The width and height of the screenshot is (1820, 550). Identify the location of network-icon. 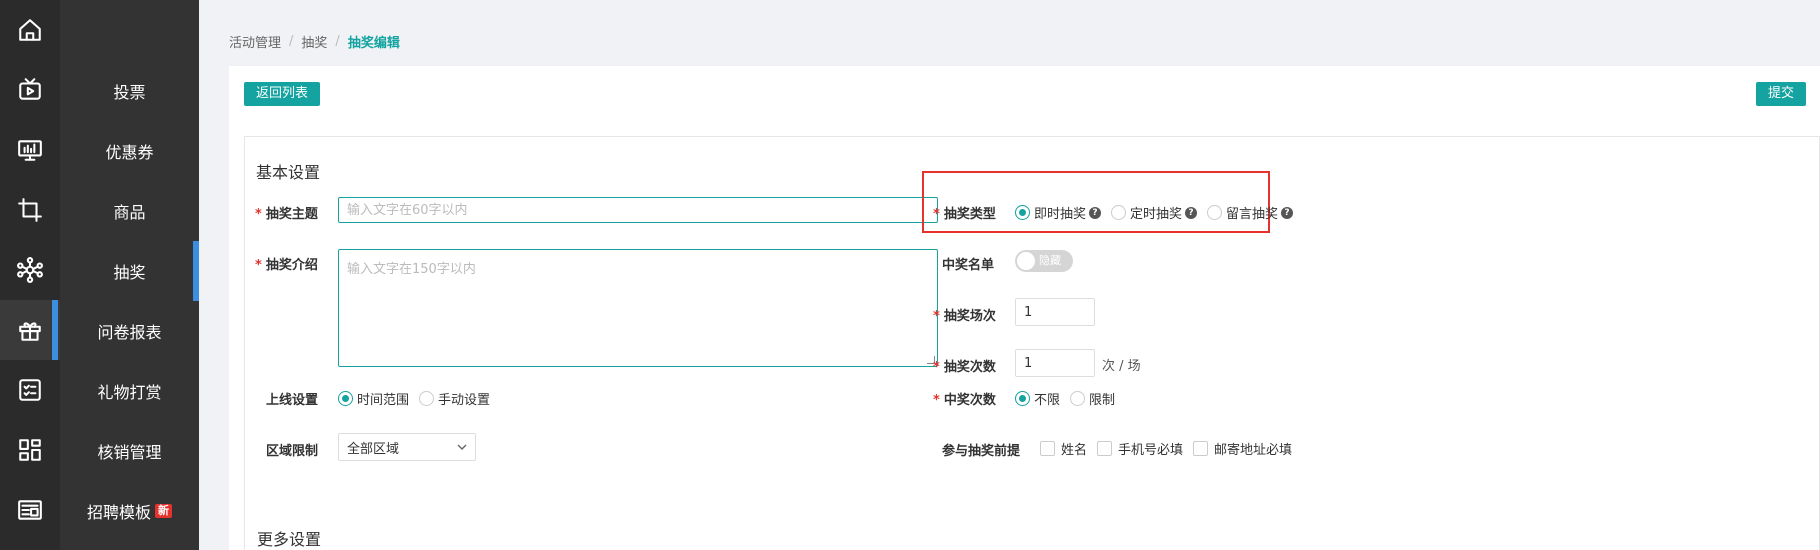
(30, 270).